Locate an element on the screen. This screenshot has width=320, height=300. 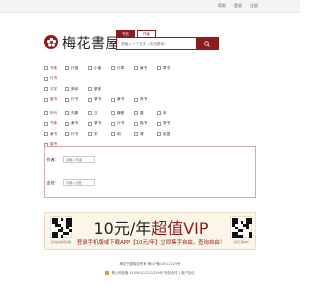
banner-title-accent: 超值VIP is located at coordinates (180, 228).